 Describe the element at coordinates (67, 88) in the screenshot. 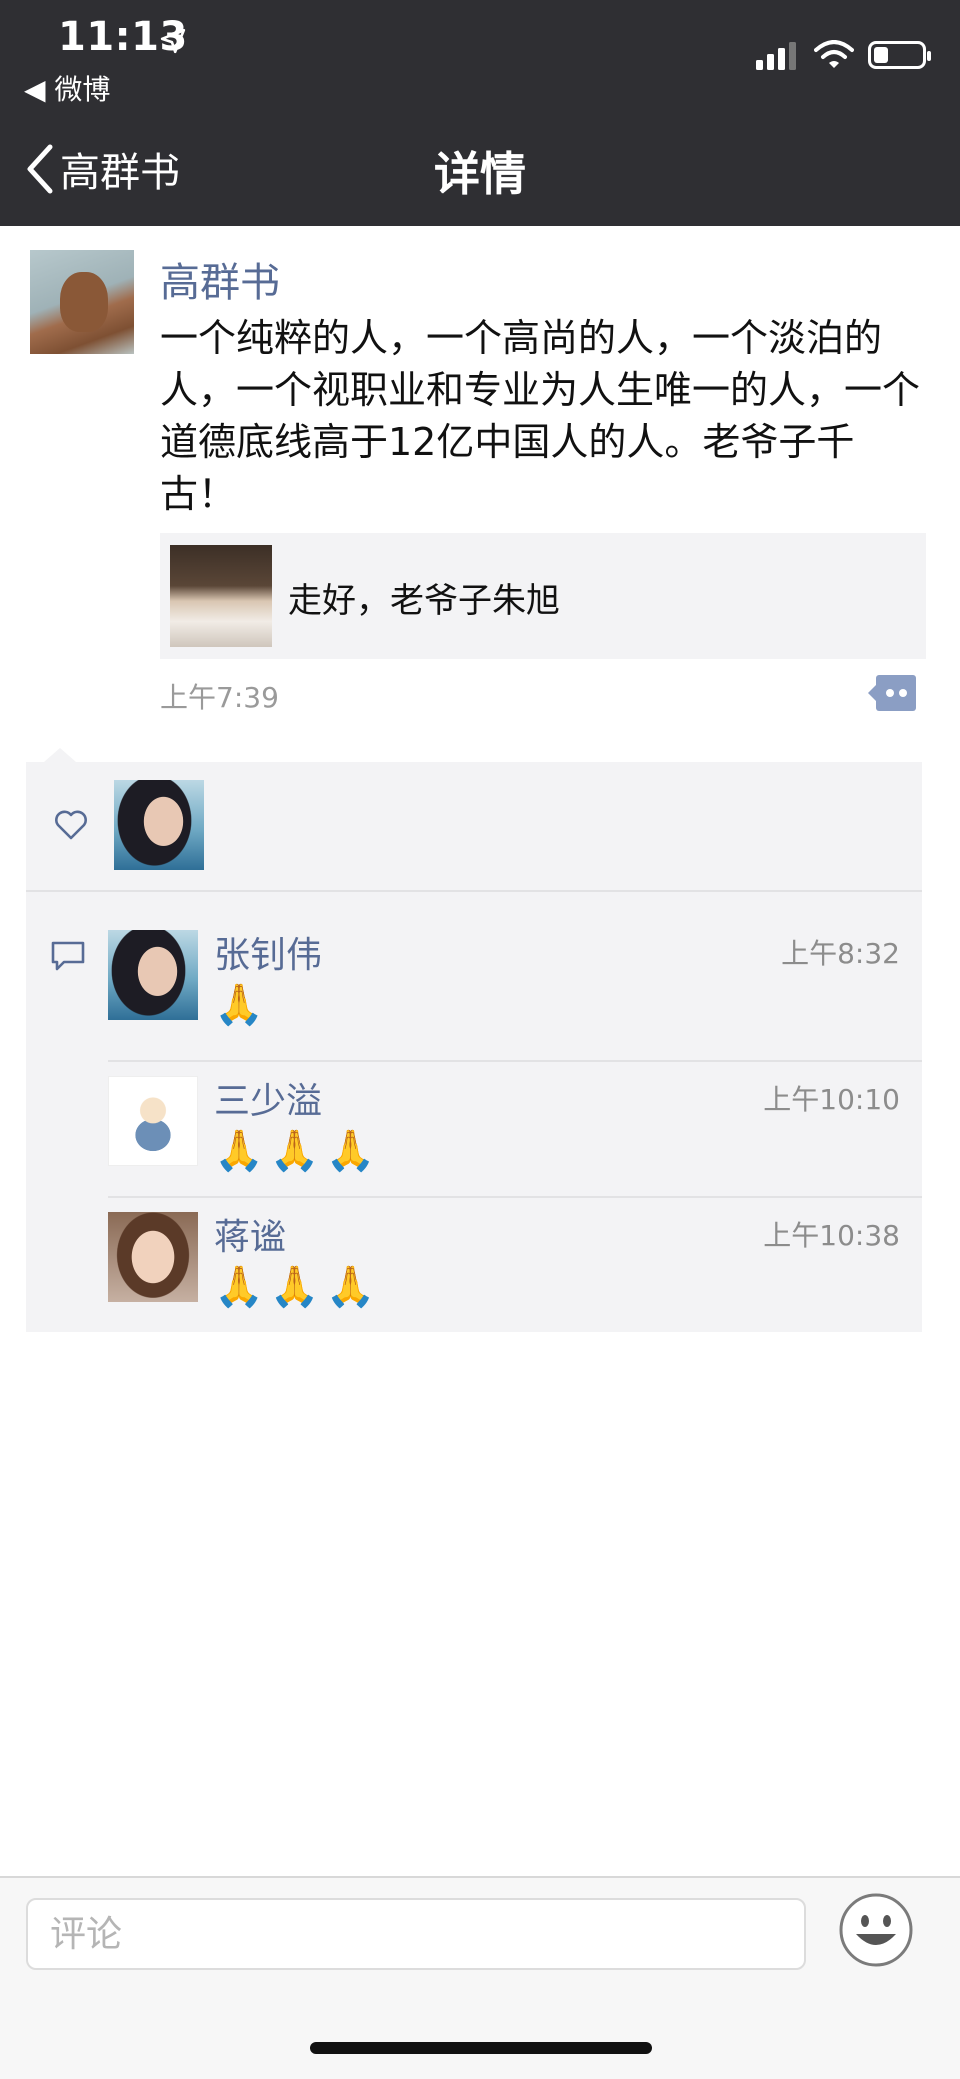

I see `back-to-weibo-link: ◀ 微博` at that location.